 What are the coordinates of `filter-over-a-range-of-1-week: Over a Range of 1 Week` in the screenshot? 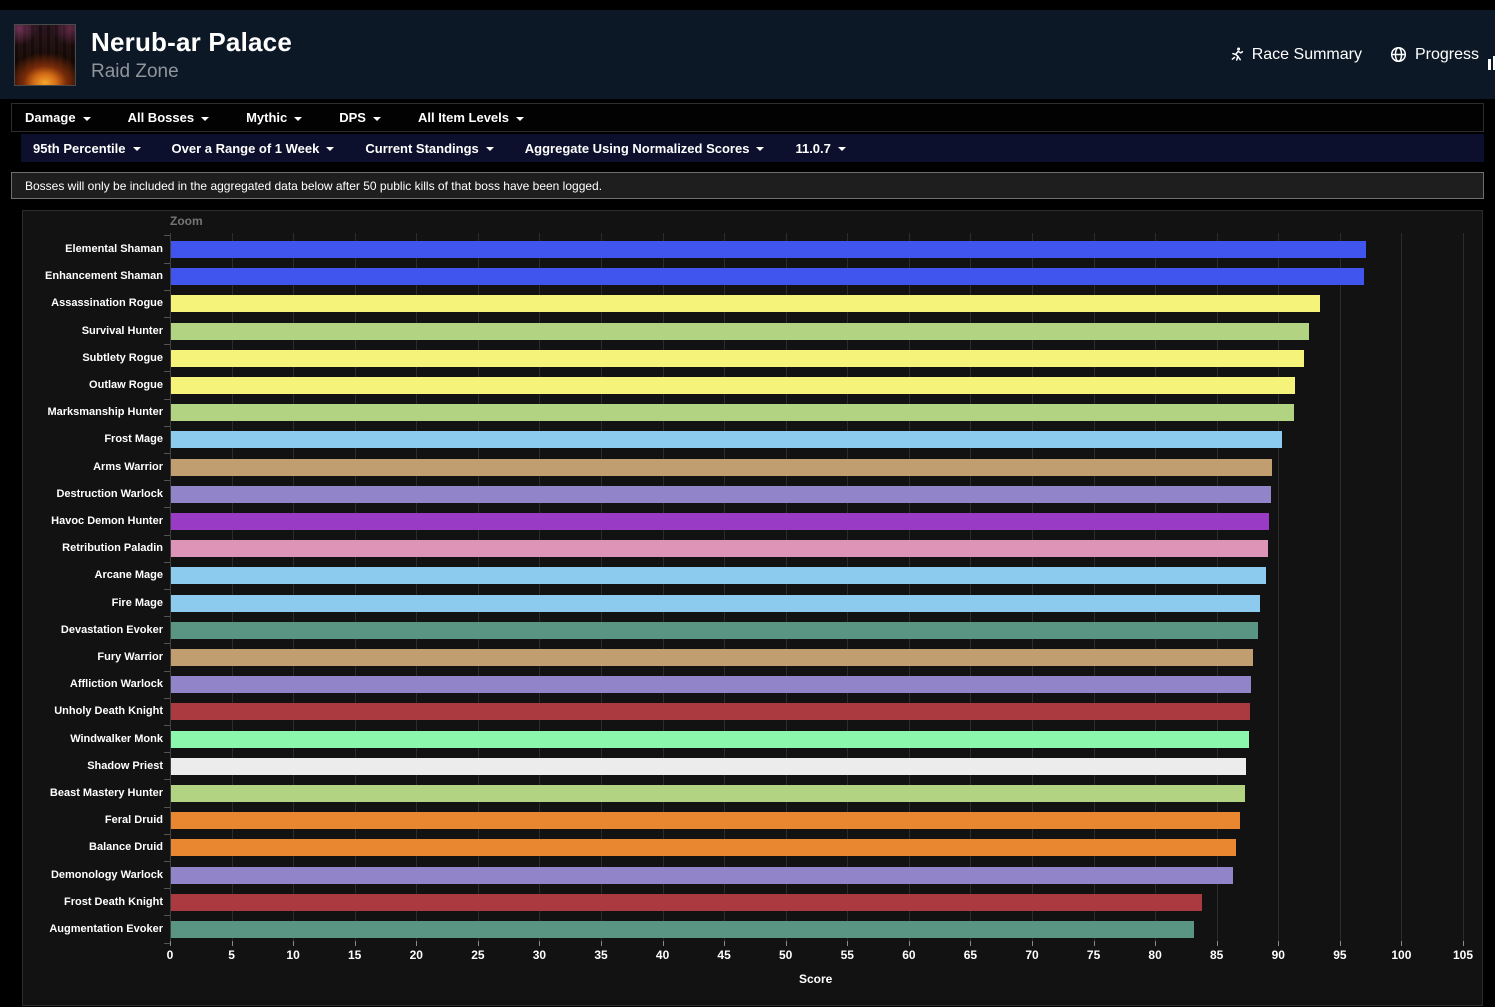 It's located at (253, 148).